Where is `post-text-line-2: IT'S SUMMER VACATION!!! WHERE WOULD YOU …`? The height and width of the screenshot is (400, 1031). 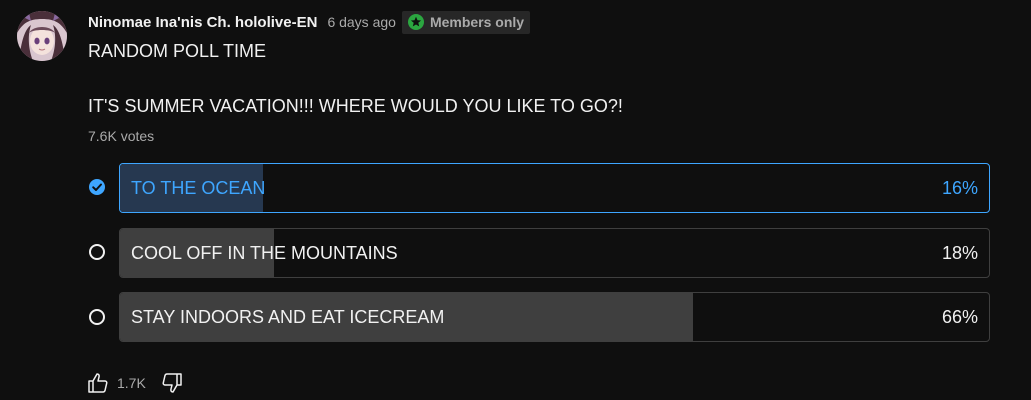 post-text-line-2: IT'S SUMMER VACATION!!! WHERE WOULD YOU … is located at coordinates (355, 106).